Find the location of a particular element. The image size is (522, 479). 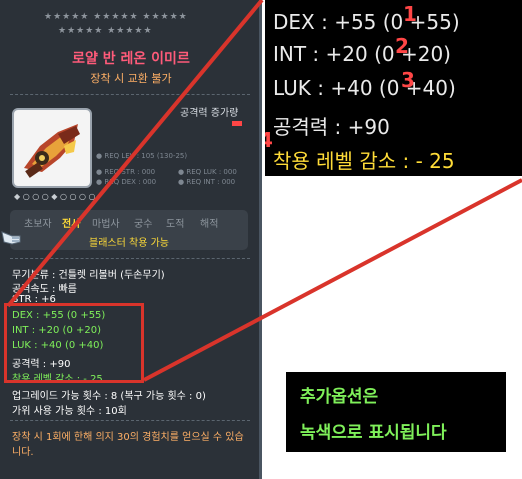

required-dex: ● REQ DEX : 000 is located at coordinates (126, 182).